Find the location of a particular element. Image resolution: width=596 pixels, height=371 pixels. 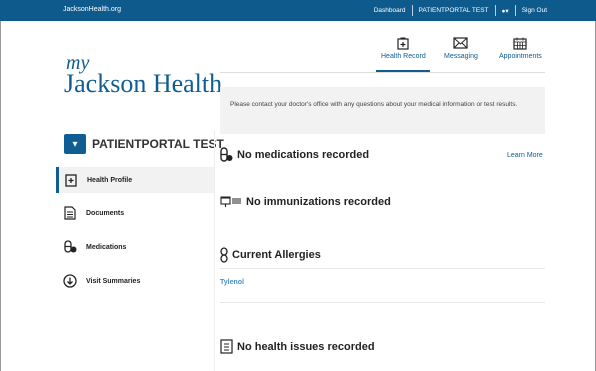

allergy-icon is located at coordinates (224, 255).